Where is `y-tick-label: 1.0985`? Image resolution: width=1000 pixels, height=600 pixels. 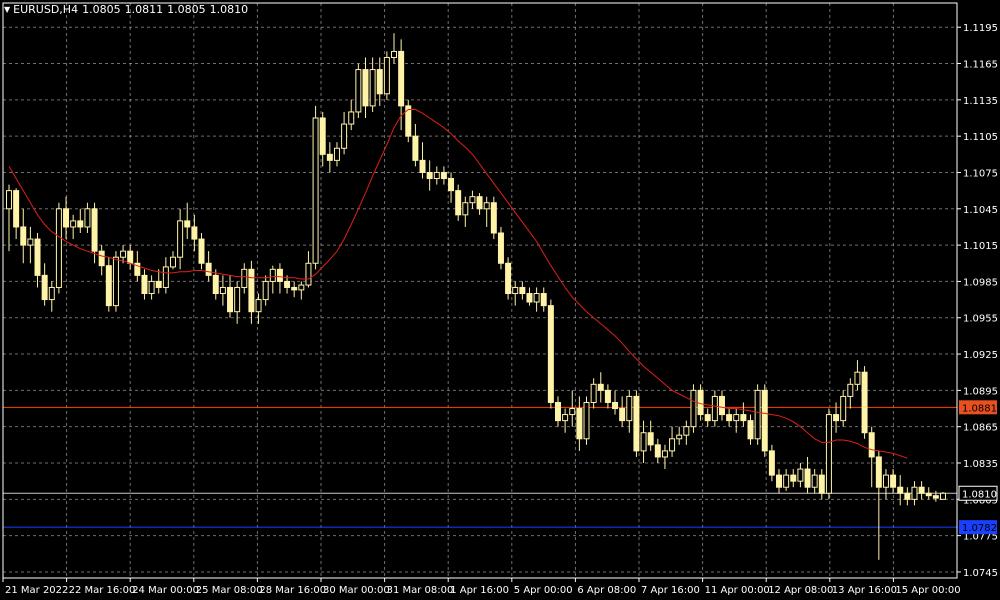
y-tick-label: 1.0985 is located at coordinates (980, 282).